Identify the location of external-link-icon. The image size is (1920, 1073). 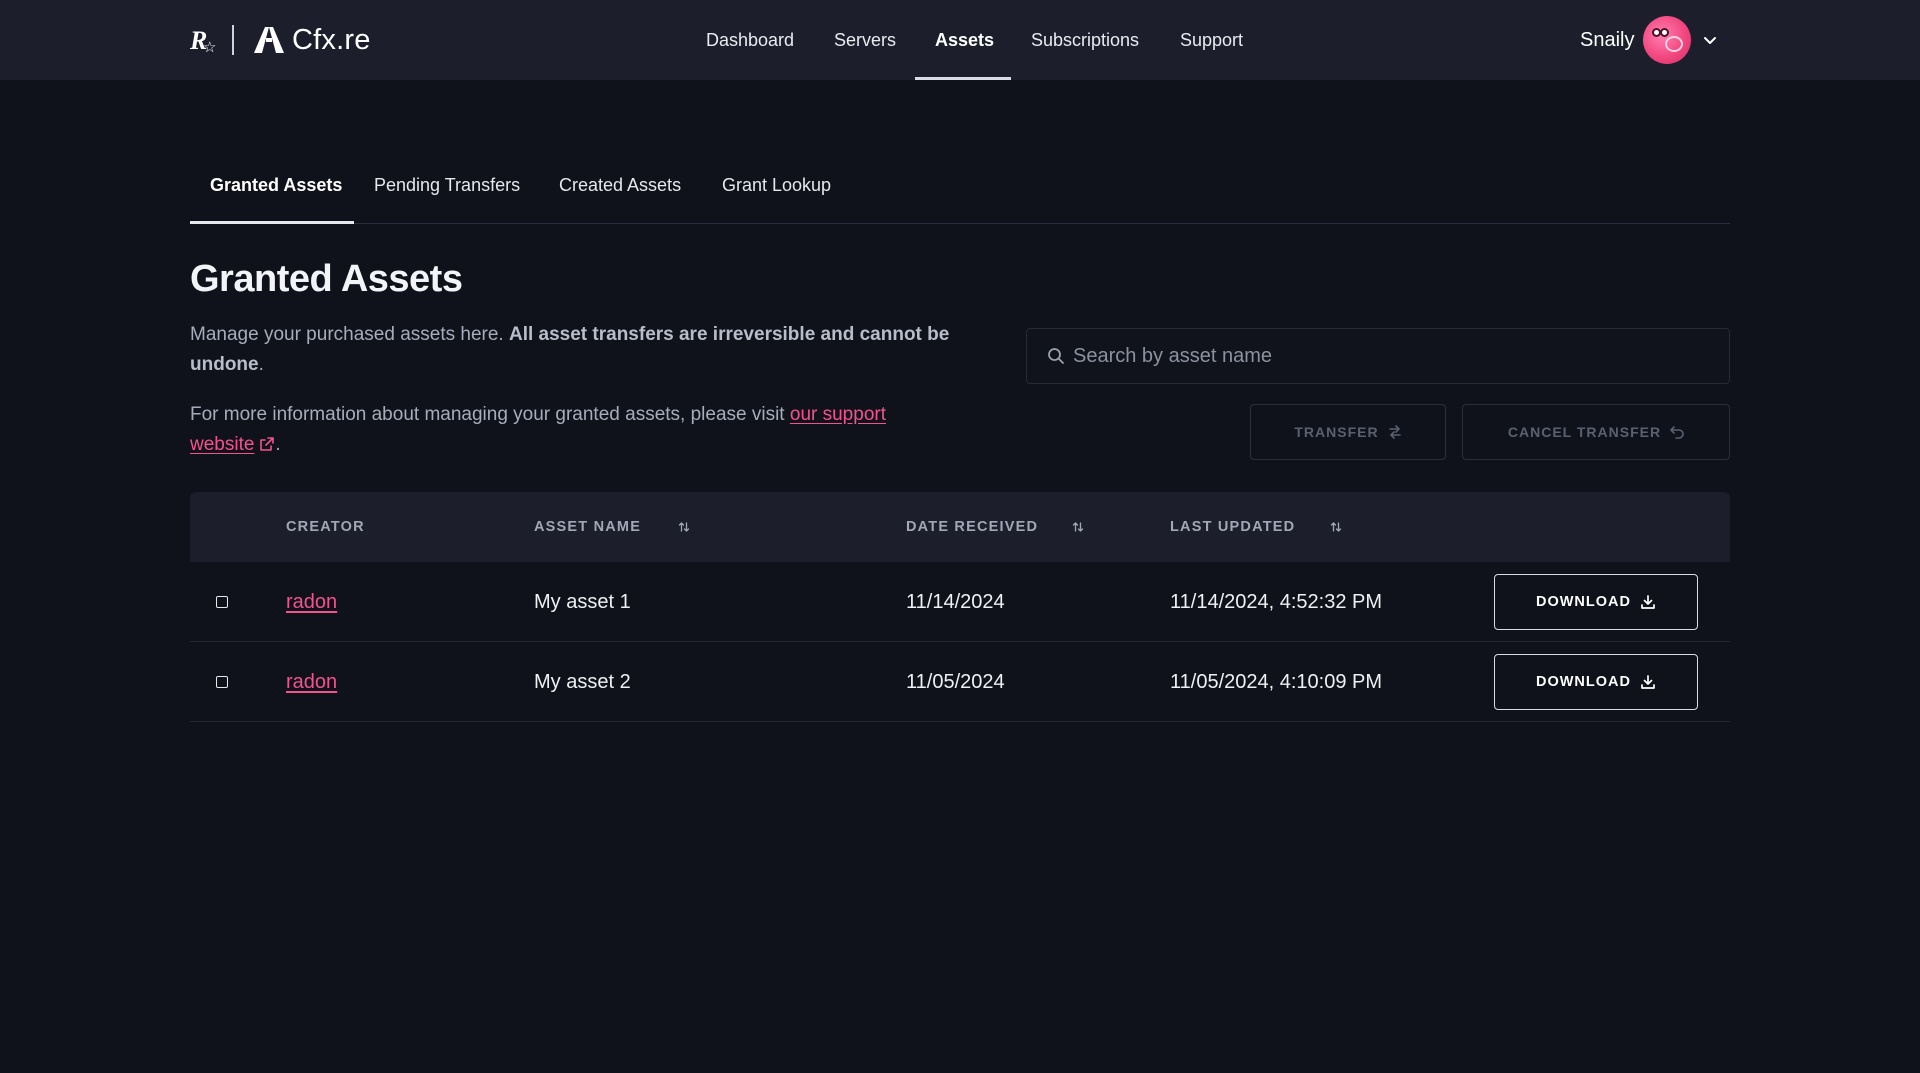
(267, 444).